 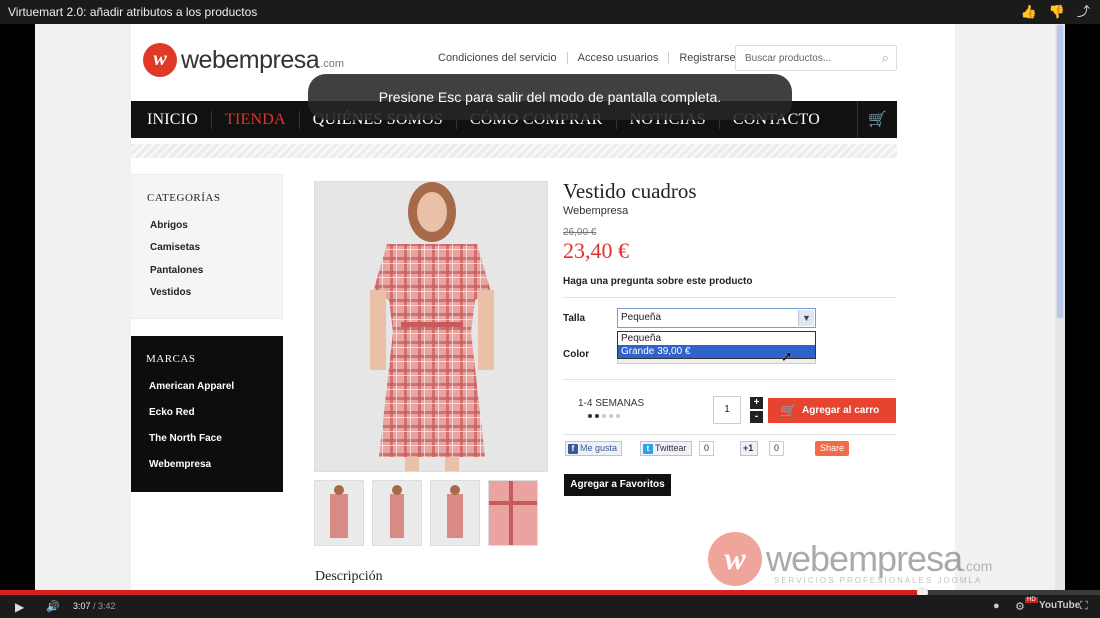 I want to click on page-scrollbar, so click(x=1060, y=307).